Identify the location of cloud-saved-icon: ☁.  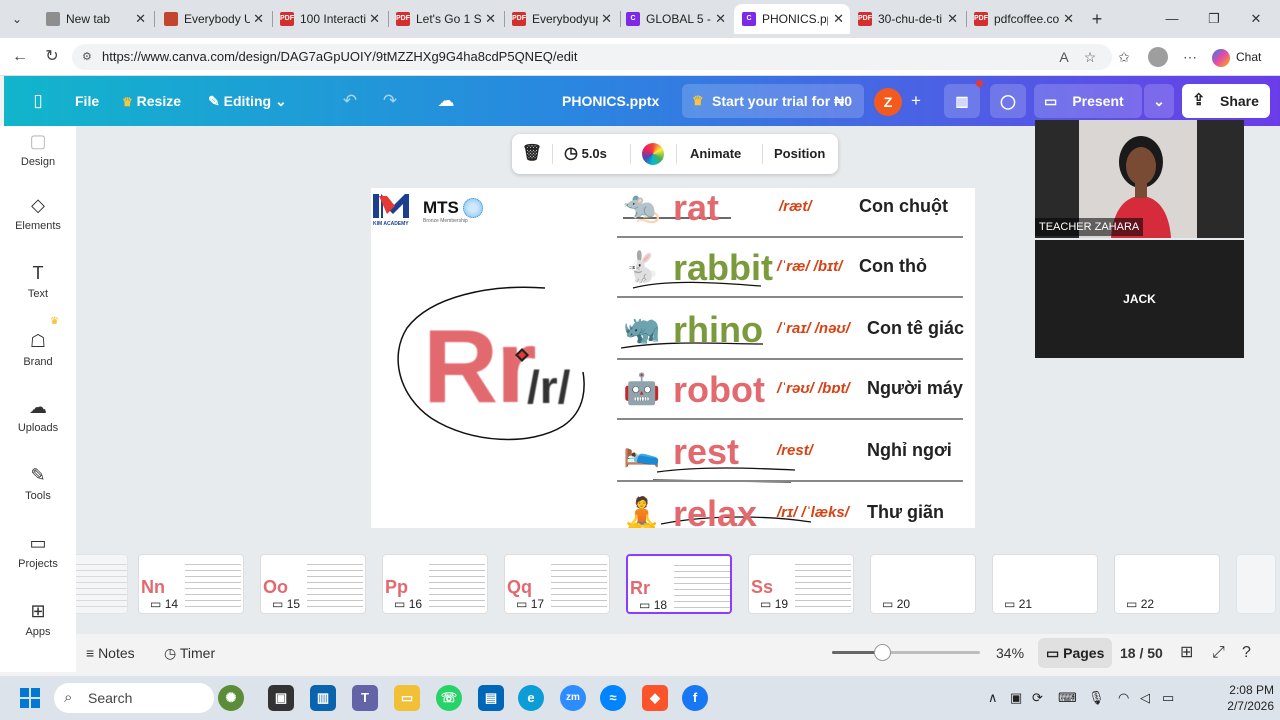
(446, 101).